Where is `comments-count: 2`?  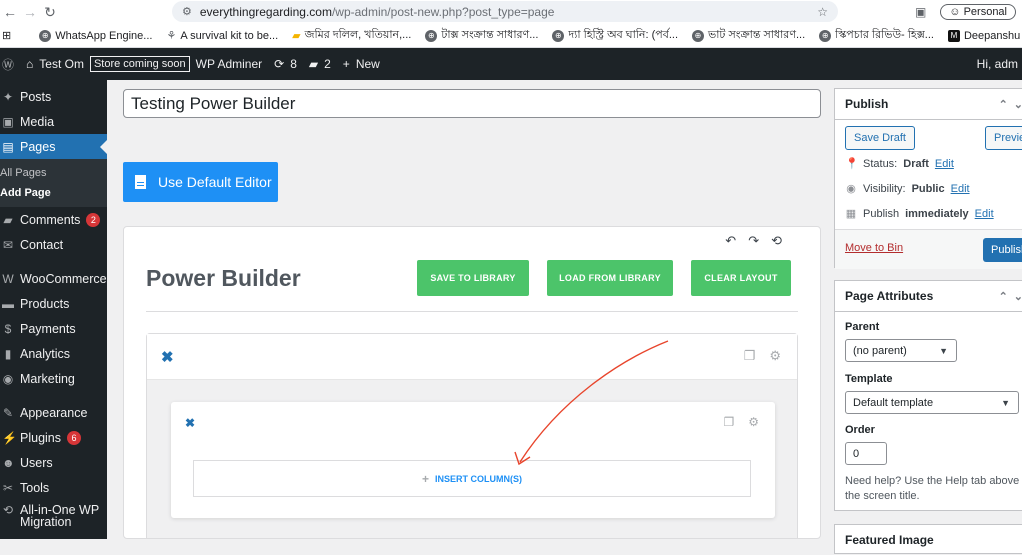 comments-count: 2 is located at coordinates (327, 64).